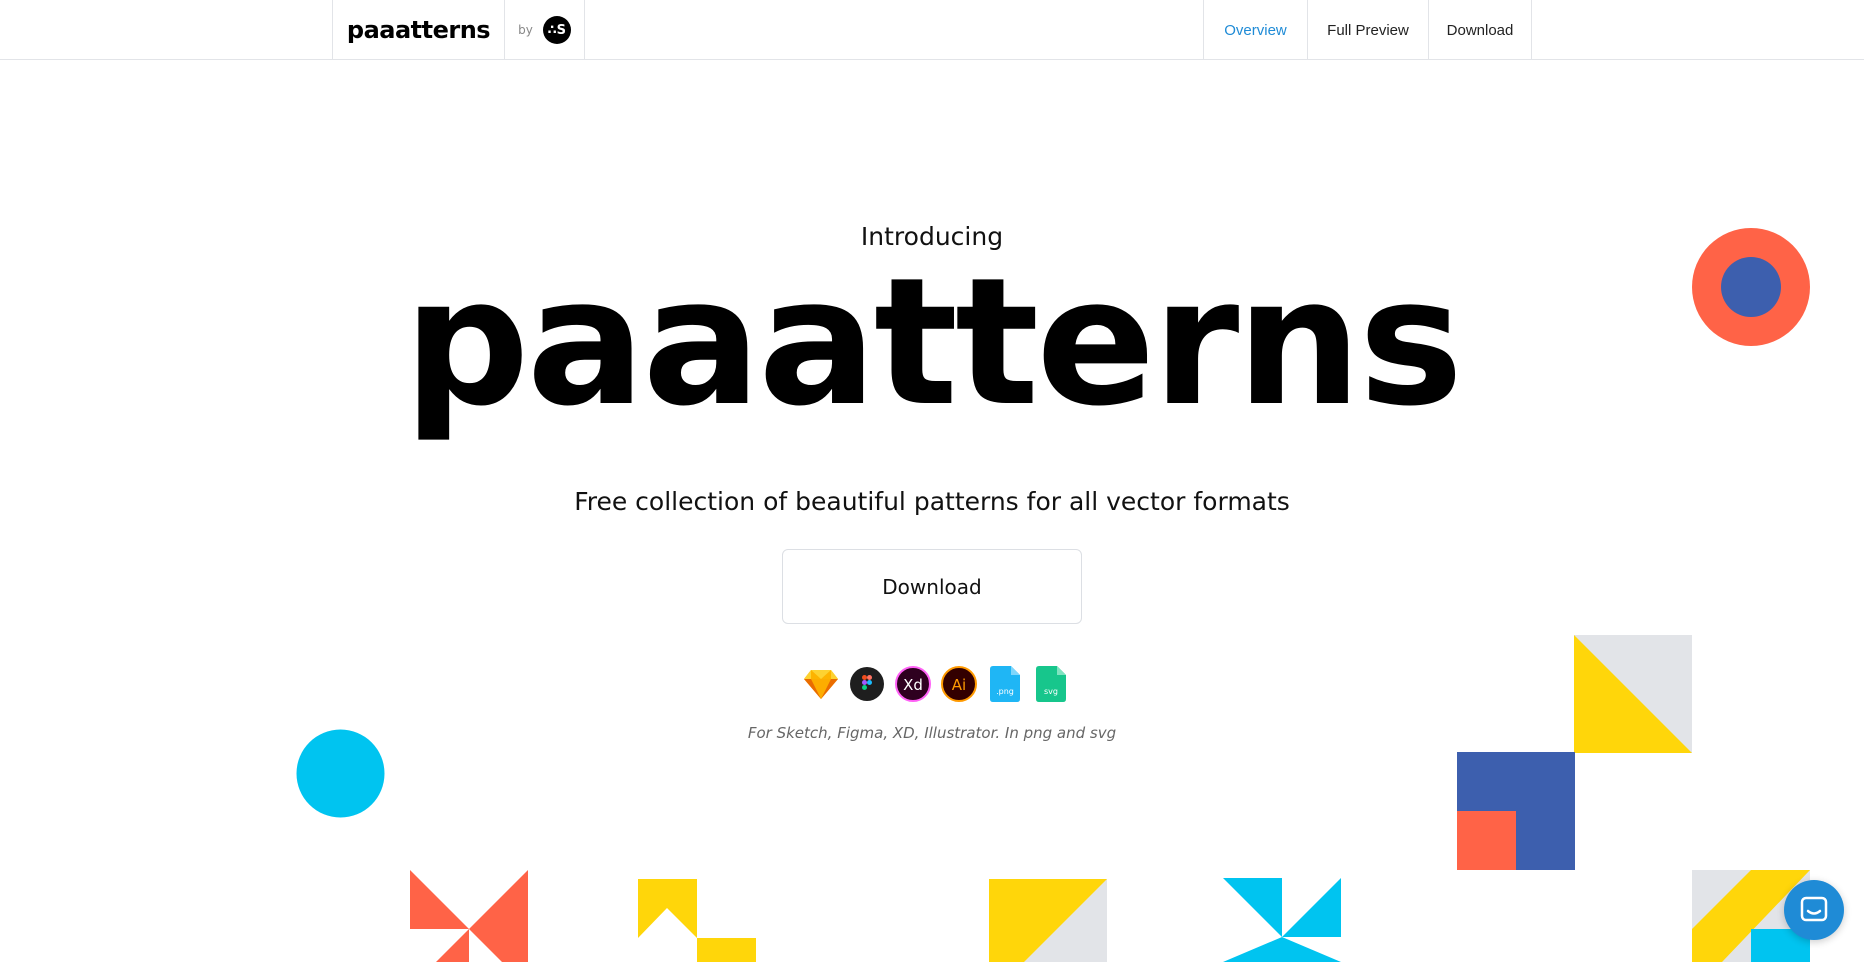  What do you see at coordinates (867, 684) in the screenshot?
I see `figma-icon` at bounding box center [867, 684].